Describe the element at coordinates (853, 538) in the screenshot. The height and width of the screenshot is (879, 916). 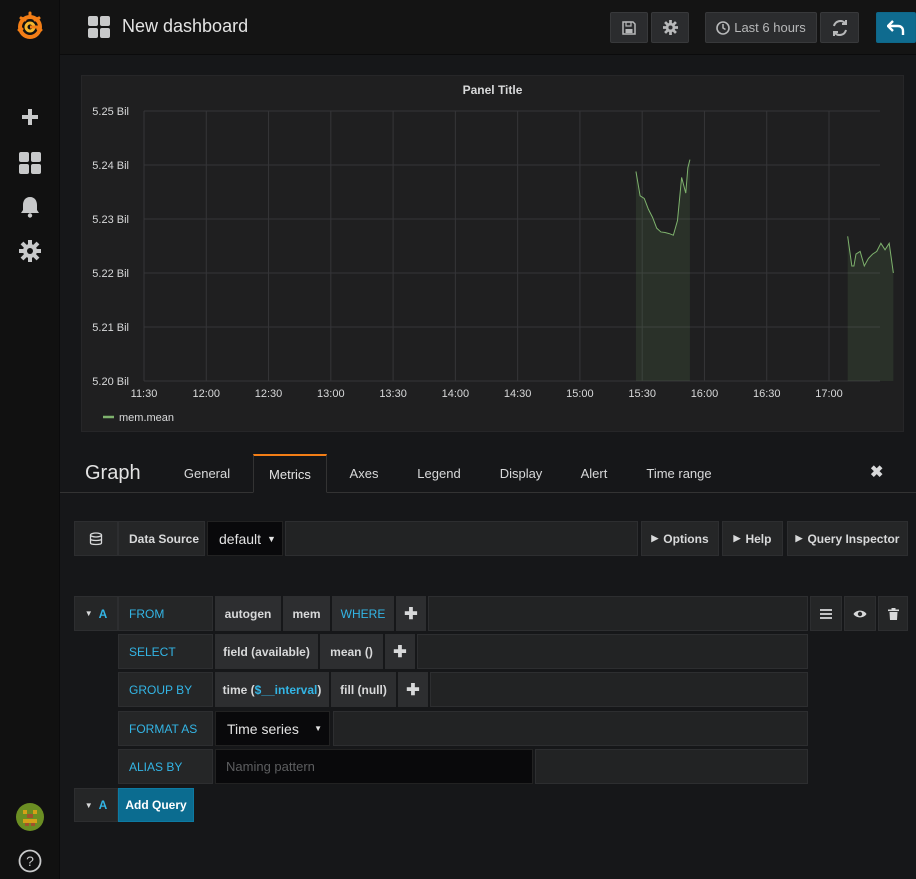
I see `query-inspector-label: Query Inspector` at that location.